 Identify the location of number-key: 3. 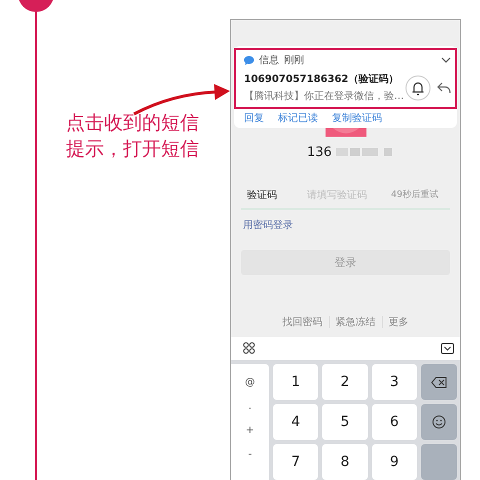
(394, 382).